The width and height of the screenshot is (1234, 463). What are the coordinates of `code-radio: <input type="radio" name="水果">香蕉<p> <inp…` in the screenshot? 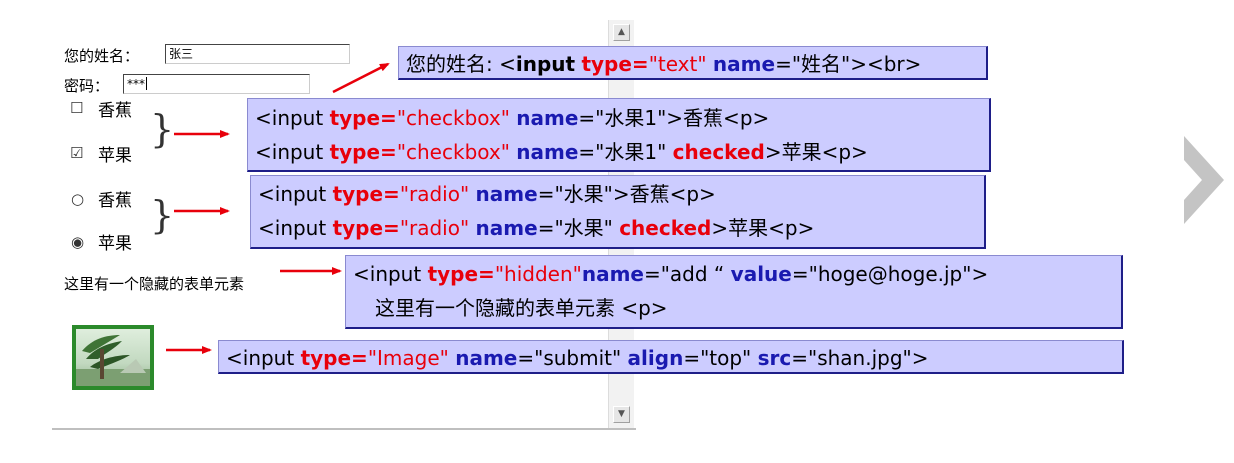 It's located at (618, 212).